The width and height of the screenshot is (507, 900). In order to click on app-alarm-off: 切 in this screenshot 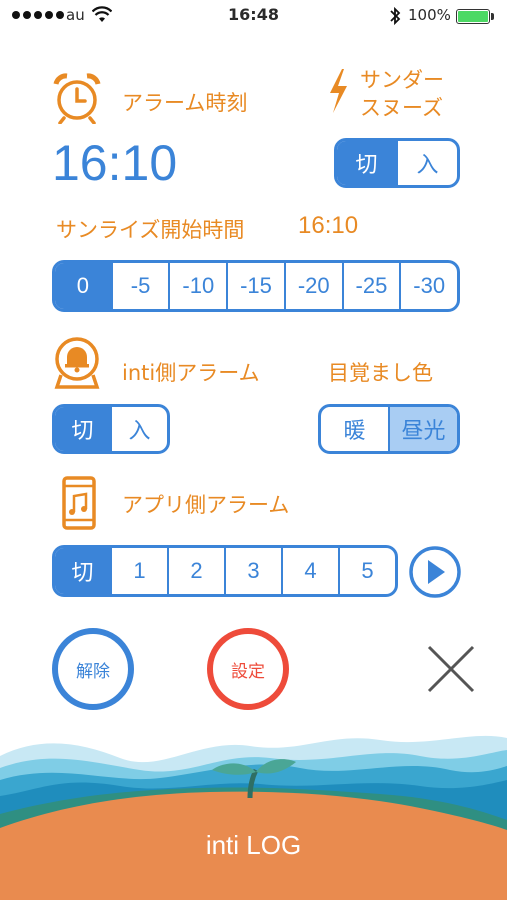, I will do `click(82, 571)`.